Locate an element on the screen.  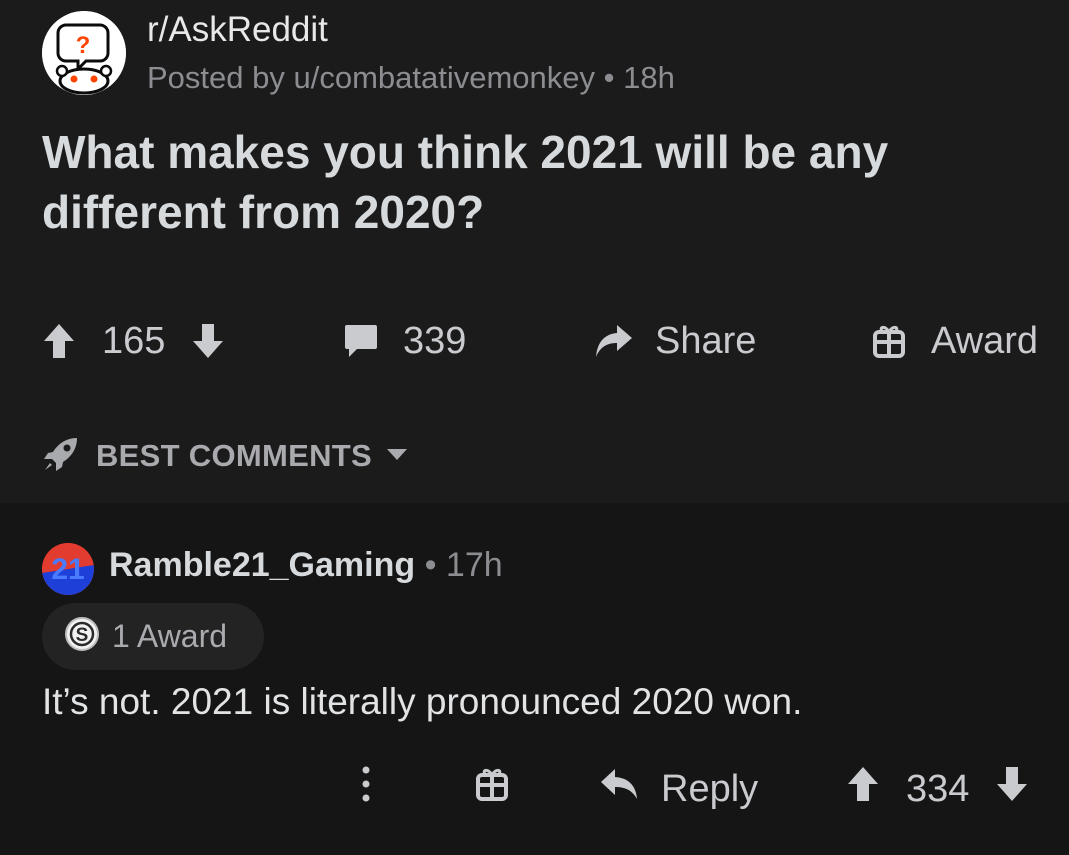
sort-label: BEST COMMENTS is located at coordinates (234, 455).